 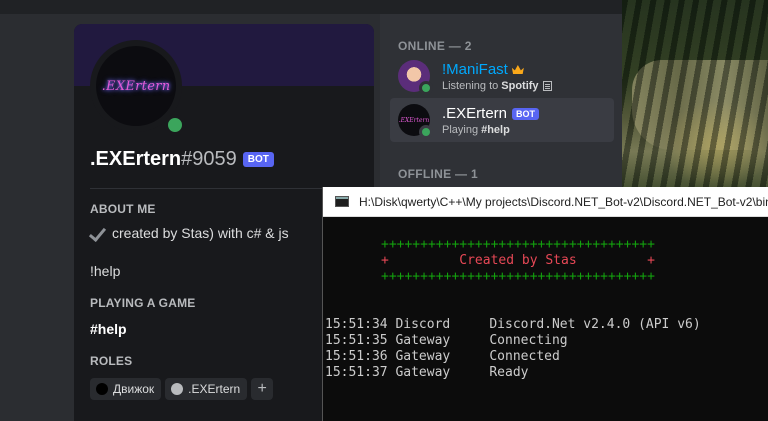 What do you see at coordinates (224, 188) in the screenshot?
I see `profile-divider` at bounding box center [224, 188].